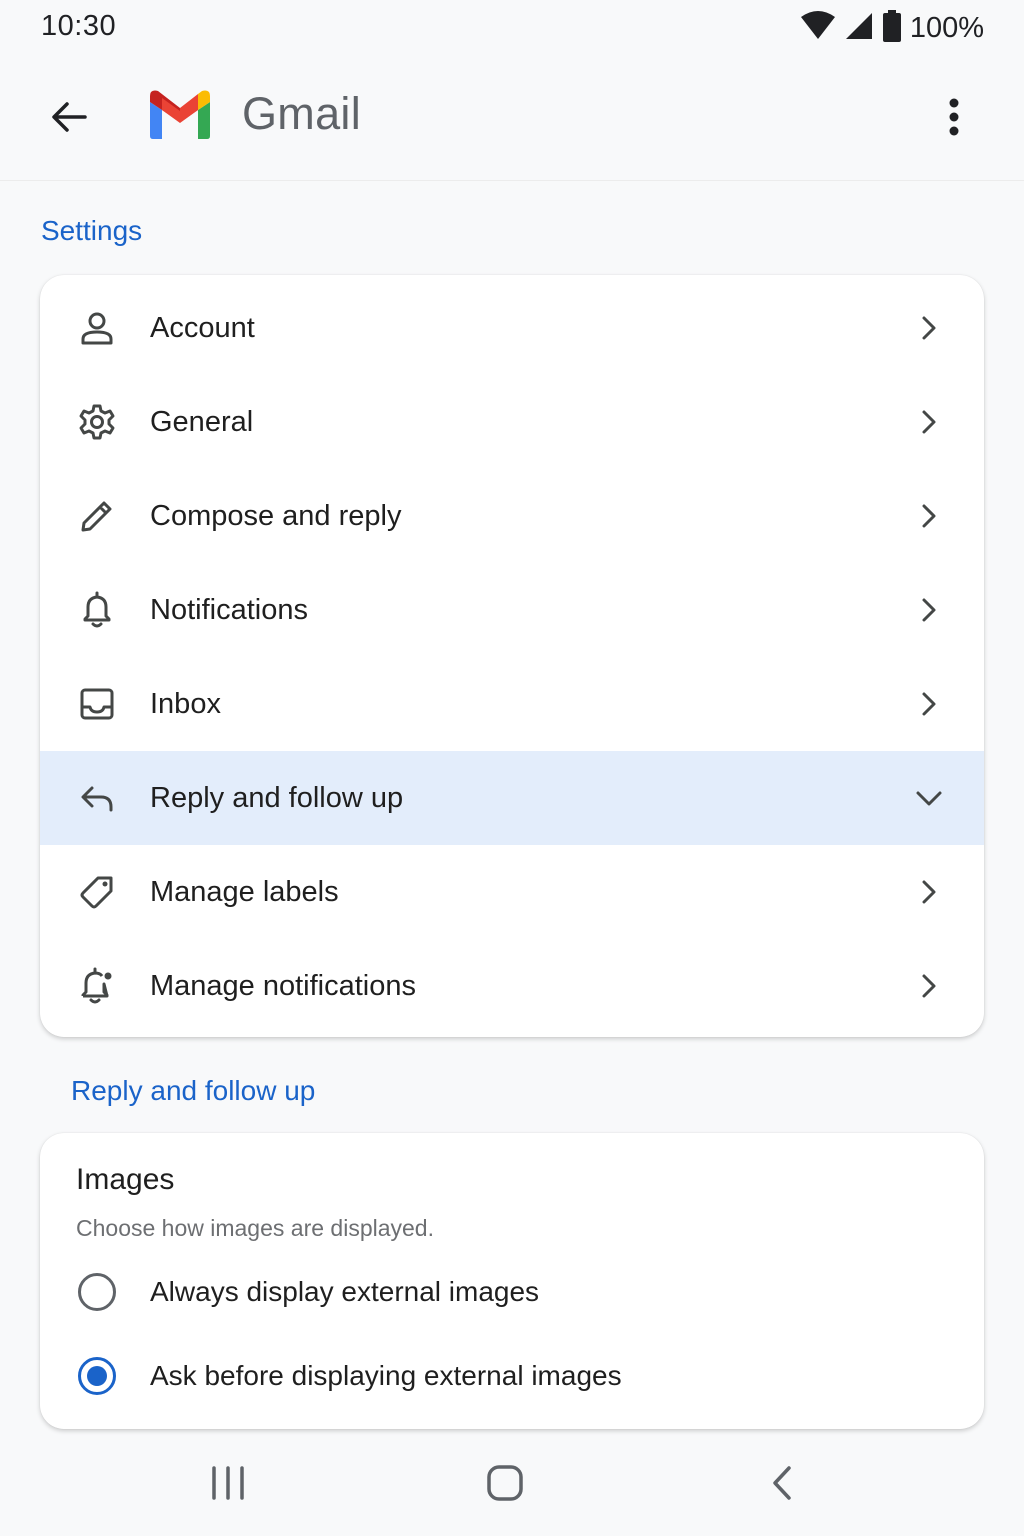 This screenshot has width=1024, height=1536. I want to click on settings-item-notifications: Notifications, so click(512, 610).